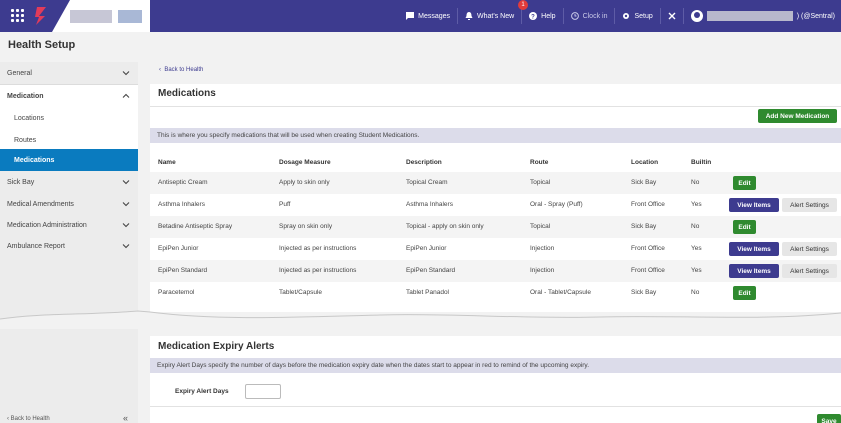  What do you see at coordinates (638, 16) in the screenshot?
I see `setup-link: Setup` at bounding box center [638, 16].